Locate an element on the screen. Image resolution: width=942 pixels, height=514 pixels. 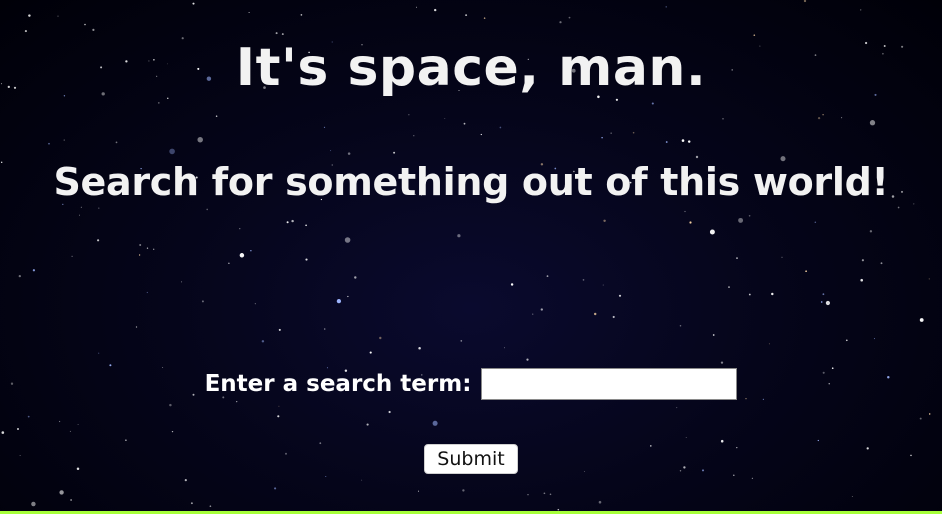
page-subtitle: Search for something out of this world! is located at coordinates (471, 182).